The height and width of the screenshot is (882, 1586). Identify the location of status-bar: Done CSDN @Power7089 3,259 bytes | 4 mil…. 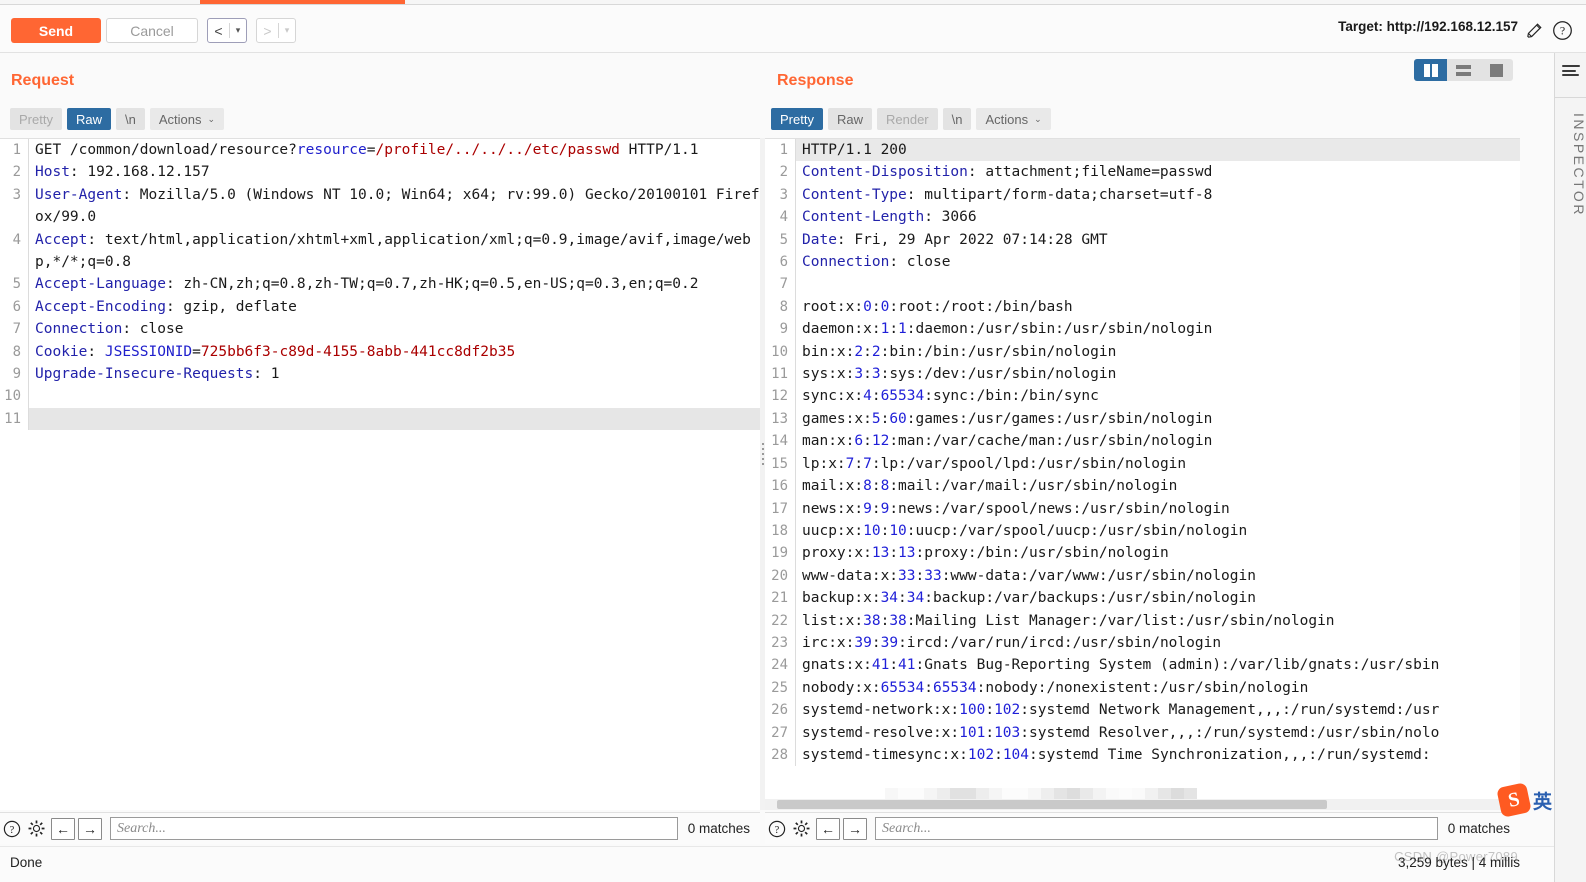
(777, 864).